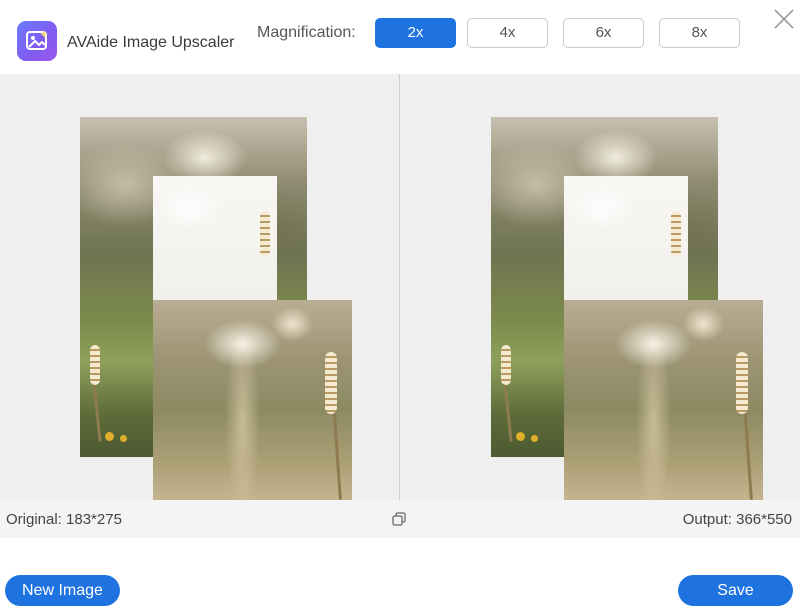 The image size is (800, 615). I want to click on magnification-4x-button: 4x, so click(507, 33).